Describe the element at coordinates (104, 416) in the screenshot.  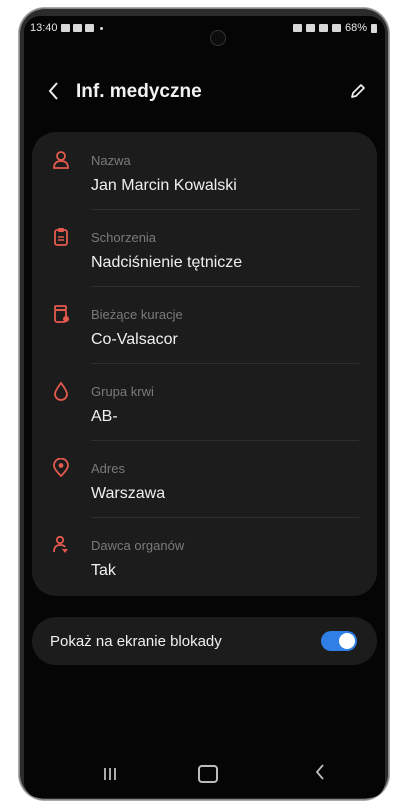
I see `field-value: AB-` at that location.